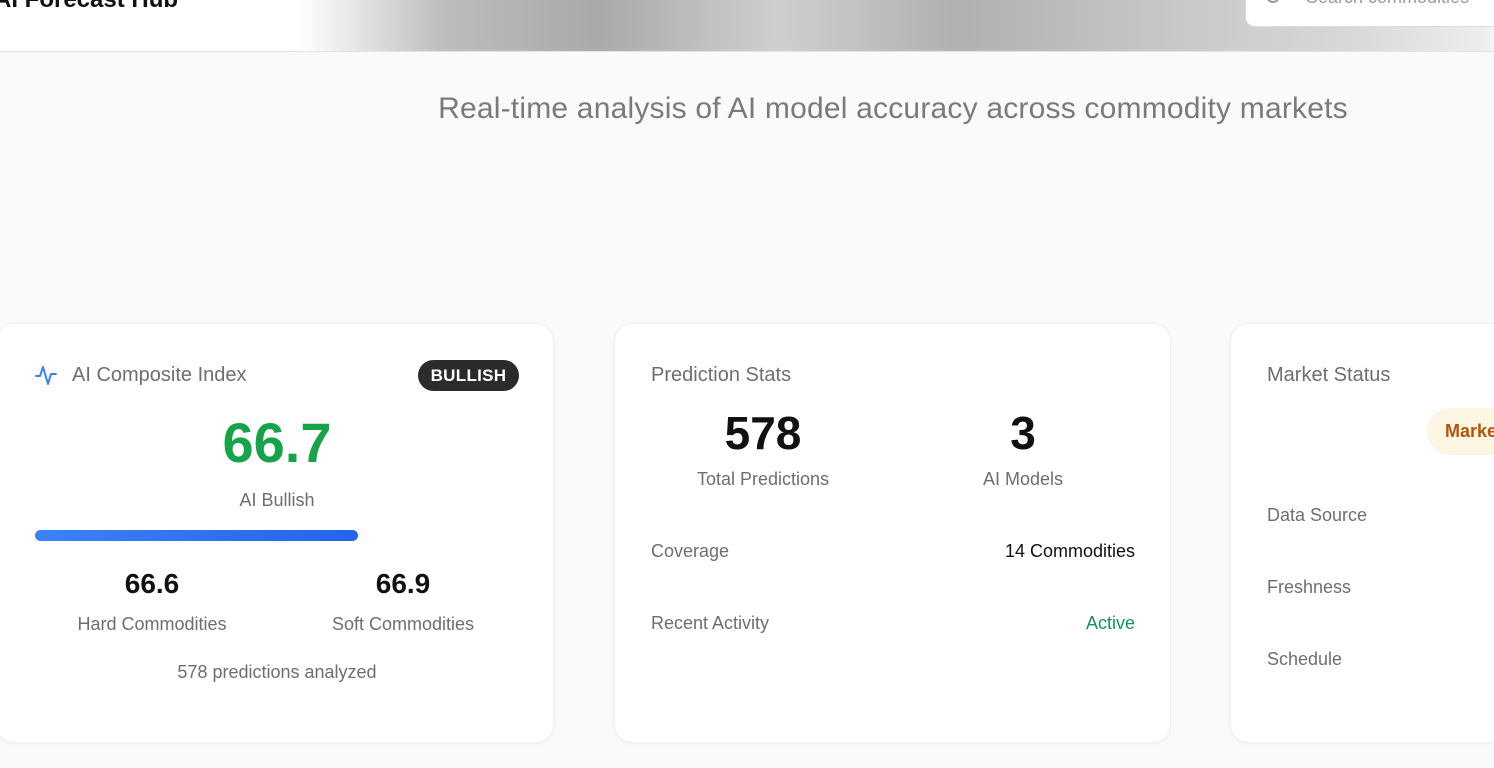 The height and width of the screenshot is (768, 1494). I want to click on prediction-stats-title: Prediction Stats, so click(721, 375).